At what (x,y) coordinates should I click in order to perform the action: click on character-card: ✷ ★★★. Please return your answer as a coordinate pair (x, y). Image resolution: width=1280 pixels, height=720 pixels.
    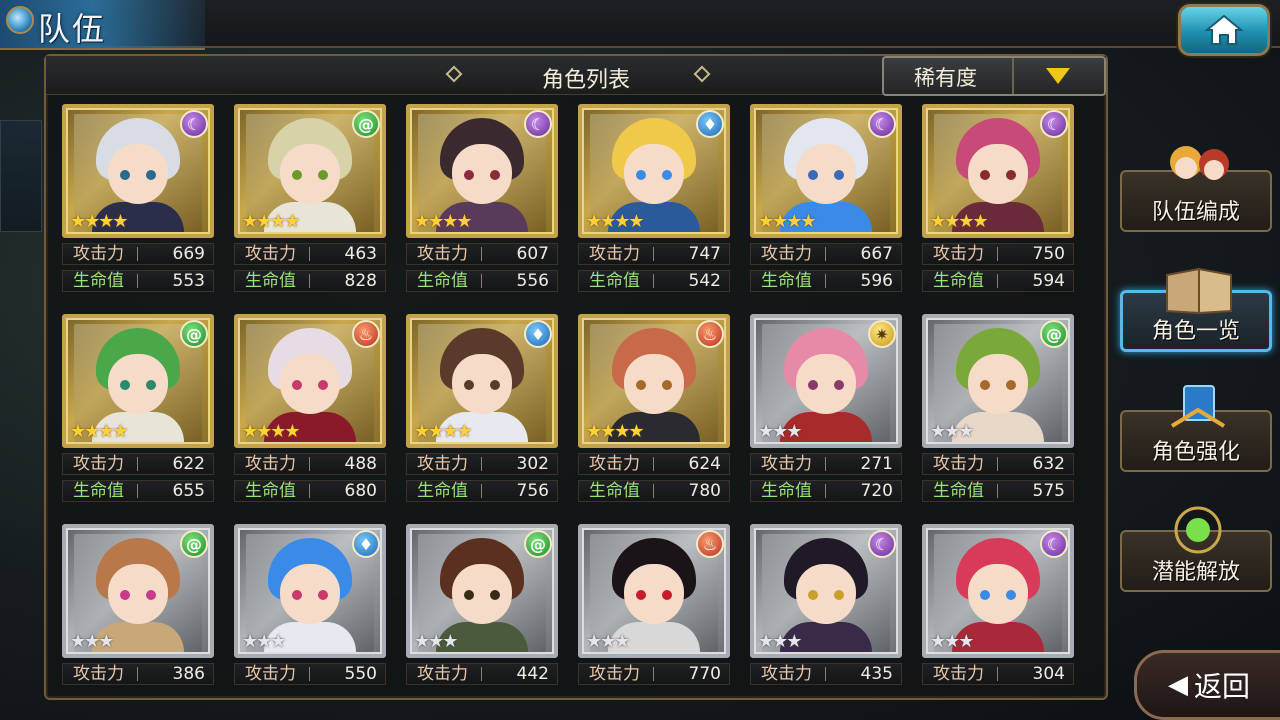
    Looking at the image, I should click on (826, 381).